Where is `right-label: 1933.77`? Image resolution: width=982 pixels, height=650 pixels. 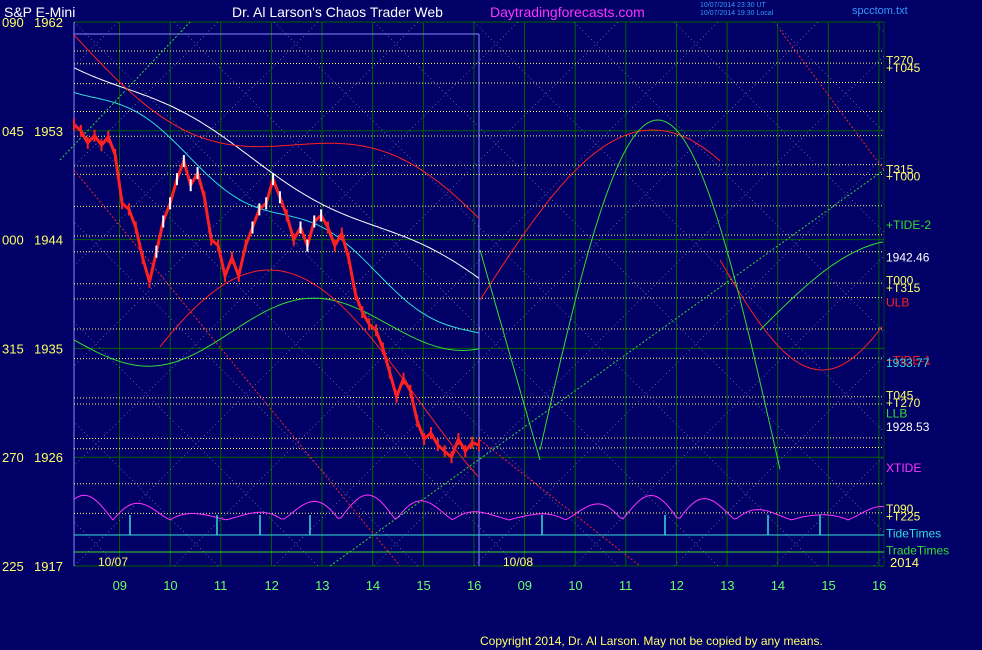 right-label: 1933.77 is located at coordinates (908, 363).